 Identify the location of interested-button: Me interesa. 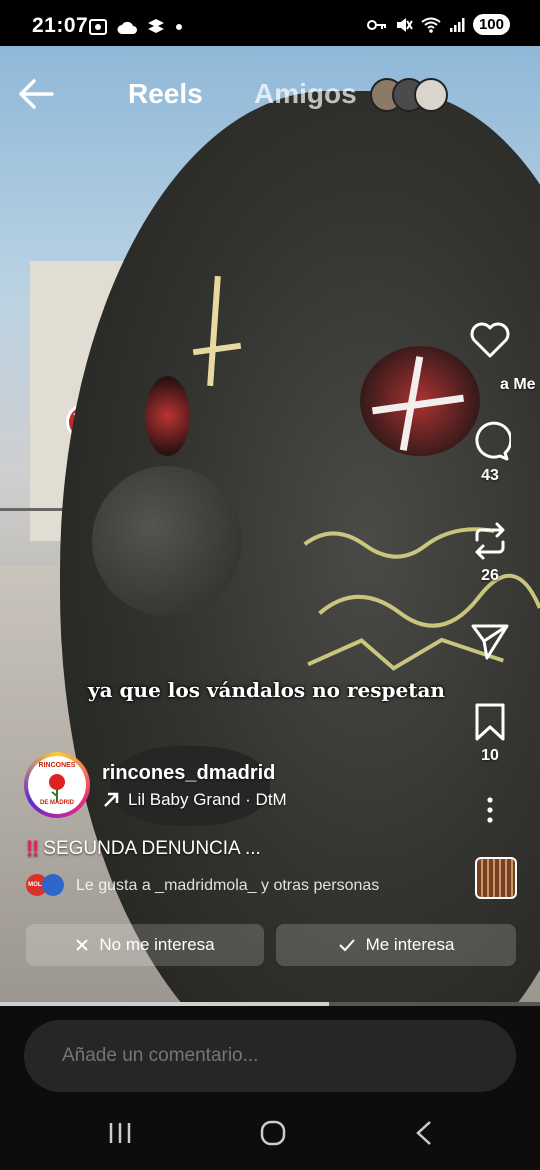
(396, 945).